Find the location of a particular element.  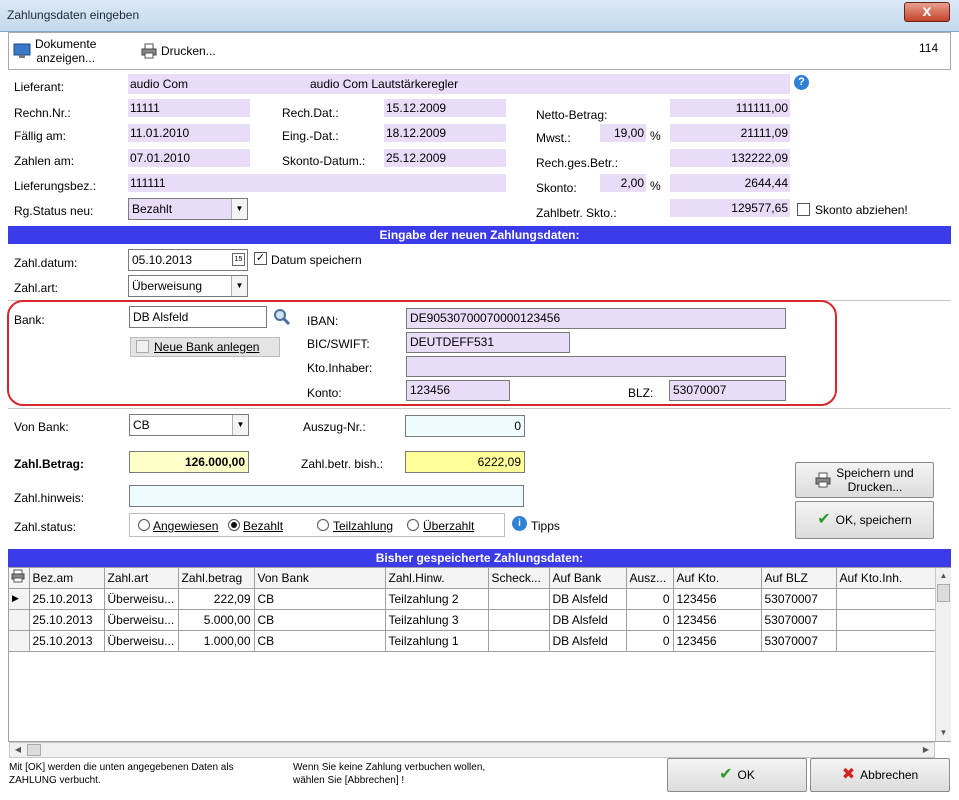

ok-button: ✔ OK is located at coordinates (737, 775).